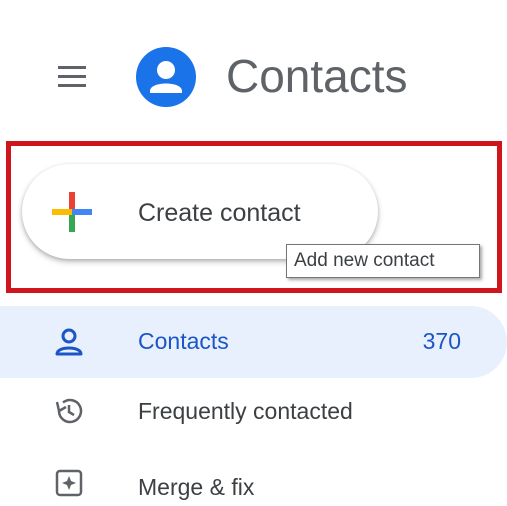 The height and width of the screenshot is (506, 507). I want to click on nav-item-frequently-contacted: Frequently contacted, so click(253, 414).